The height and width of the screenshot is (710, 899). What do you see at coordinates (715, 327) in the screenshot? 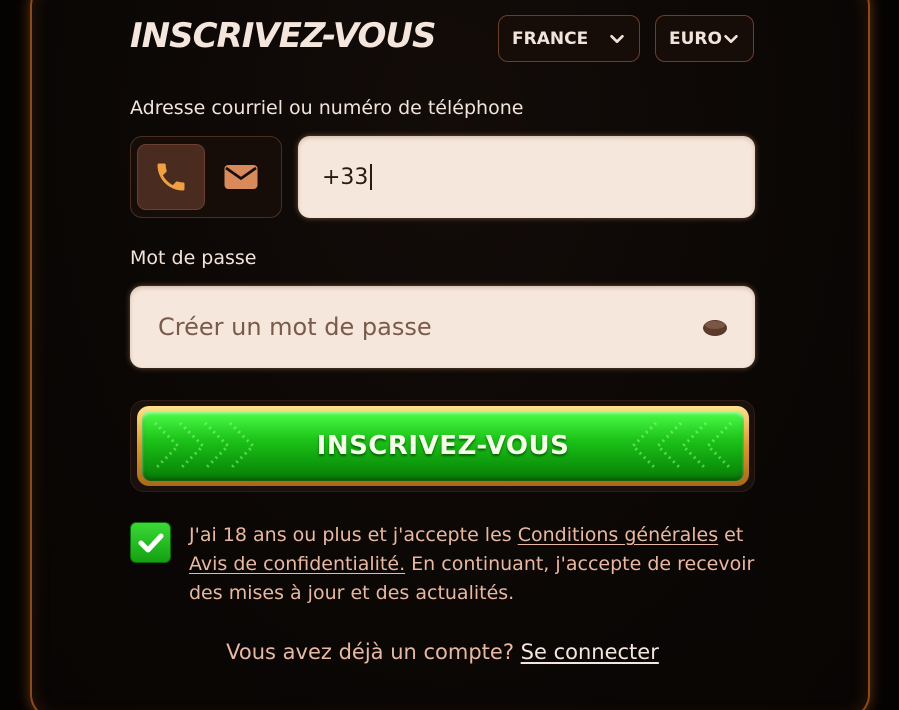
I see `eye-icon` at bounding box center [715, 327].